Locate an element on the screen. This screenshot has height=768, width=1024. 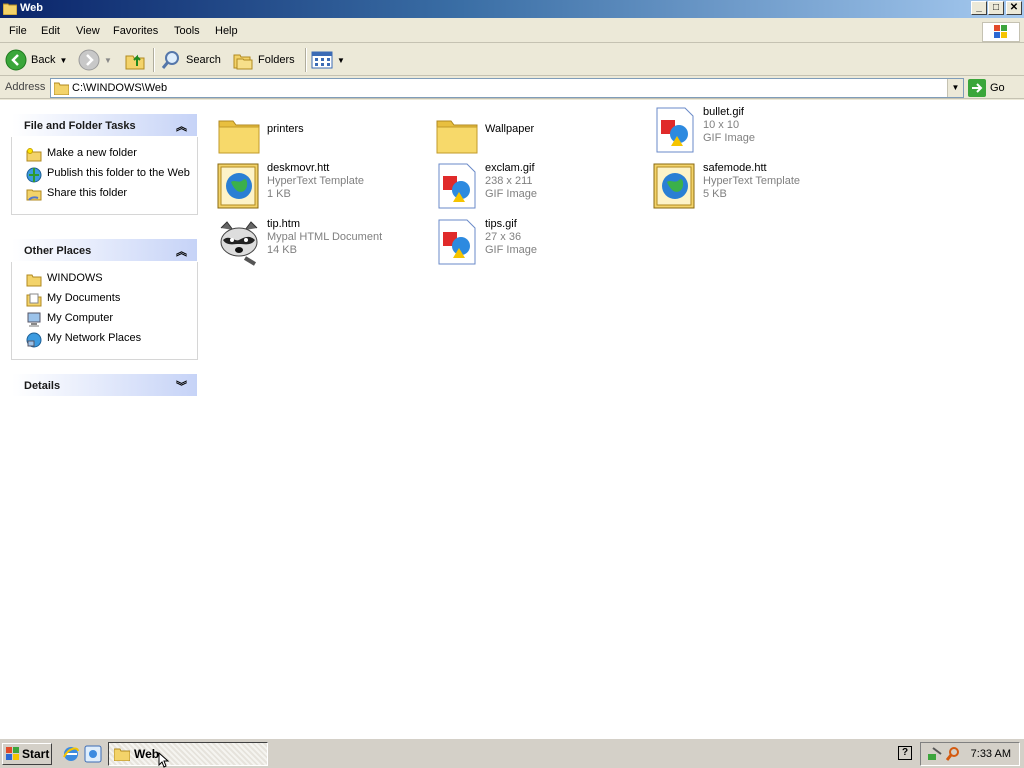
file-name: tip.htm is located at coordinates (284, 224).